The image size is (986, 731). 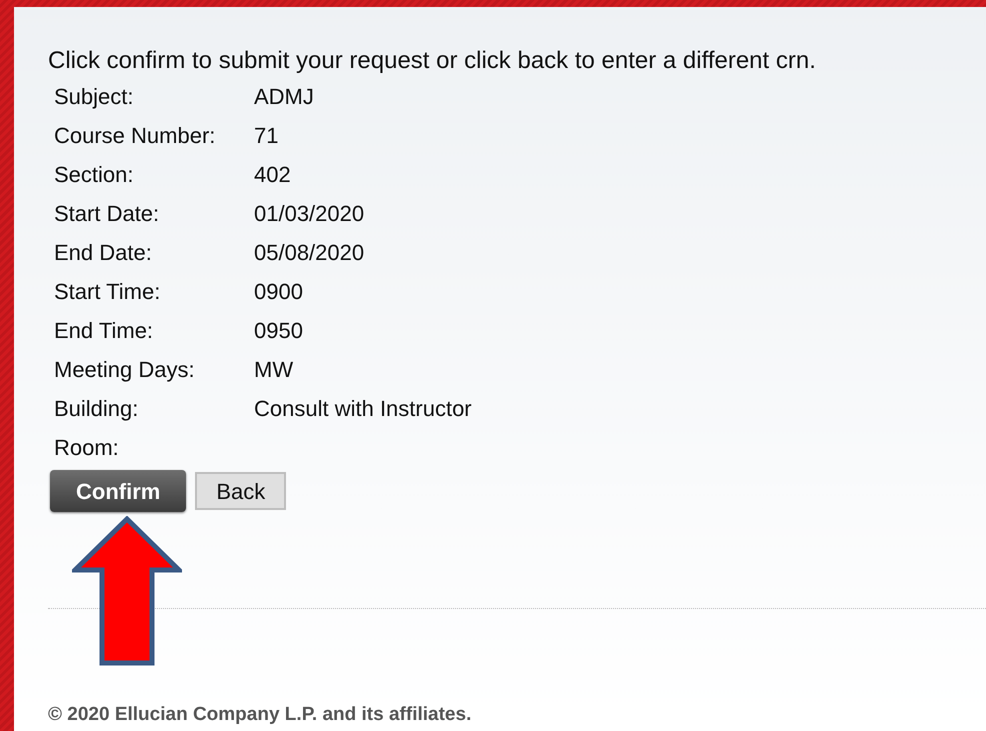 What do you see at coordinates (135, 136) in the screenshot?
I see `field-label: Course Number:` at bounding box center [135, 136].